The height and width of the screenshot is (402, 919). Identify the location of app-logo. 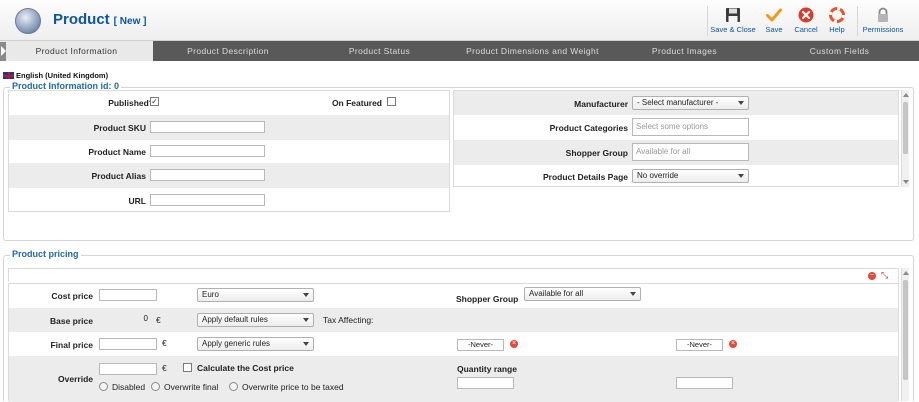
(28, 21).